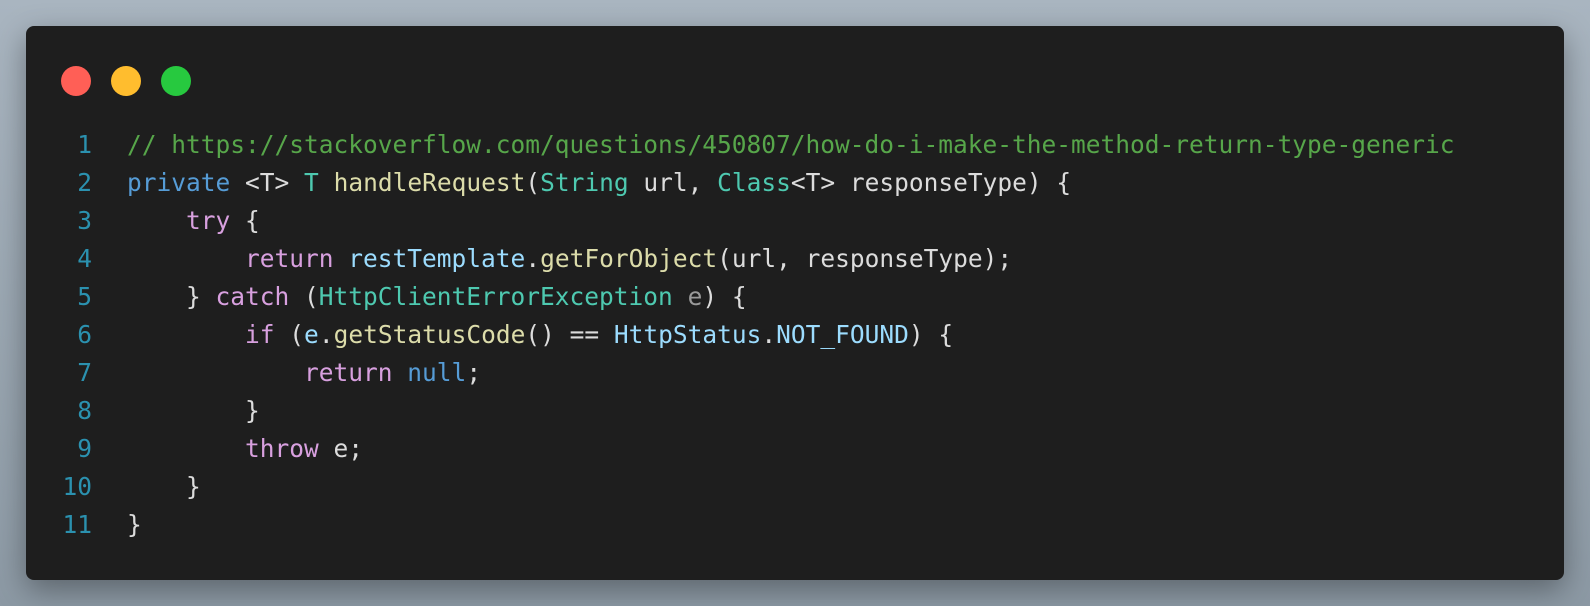  Describe the element at coordinates (84, 296) in the screenshot. I see `line-number: 5` at that location.